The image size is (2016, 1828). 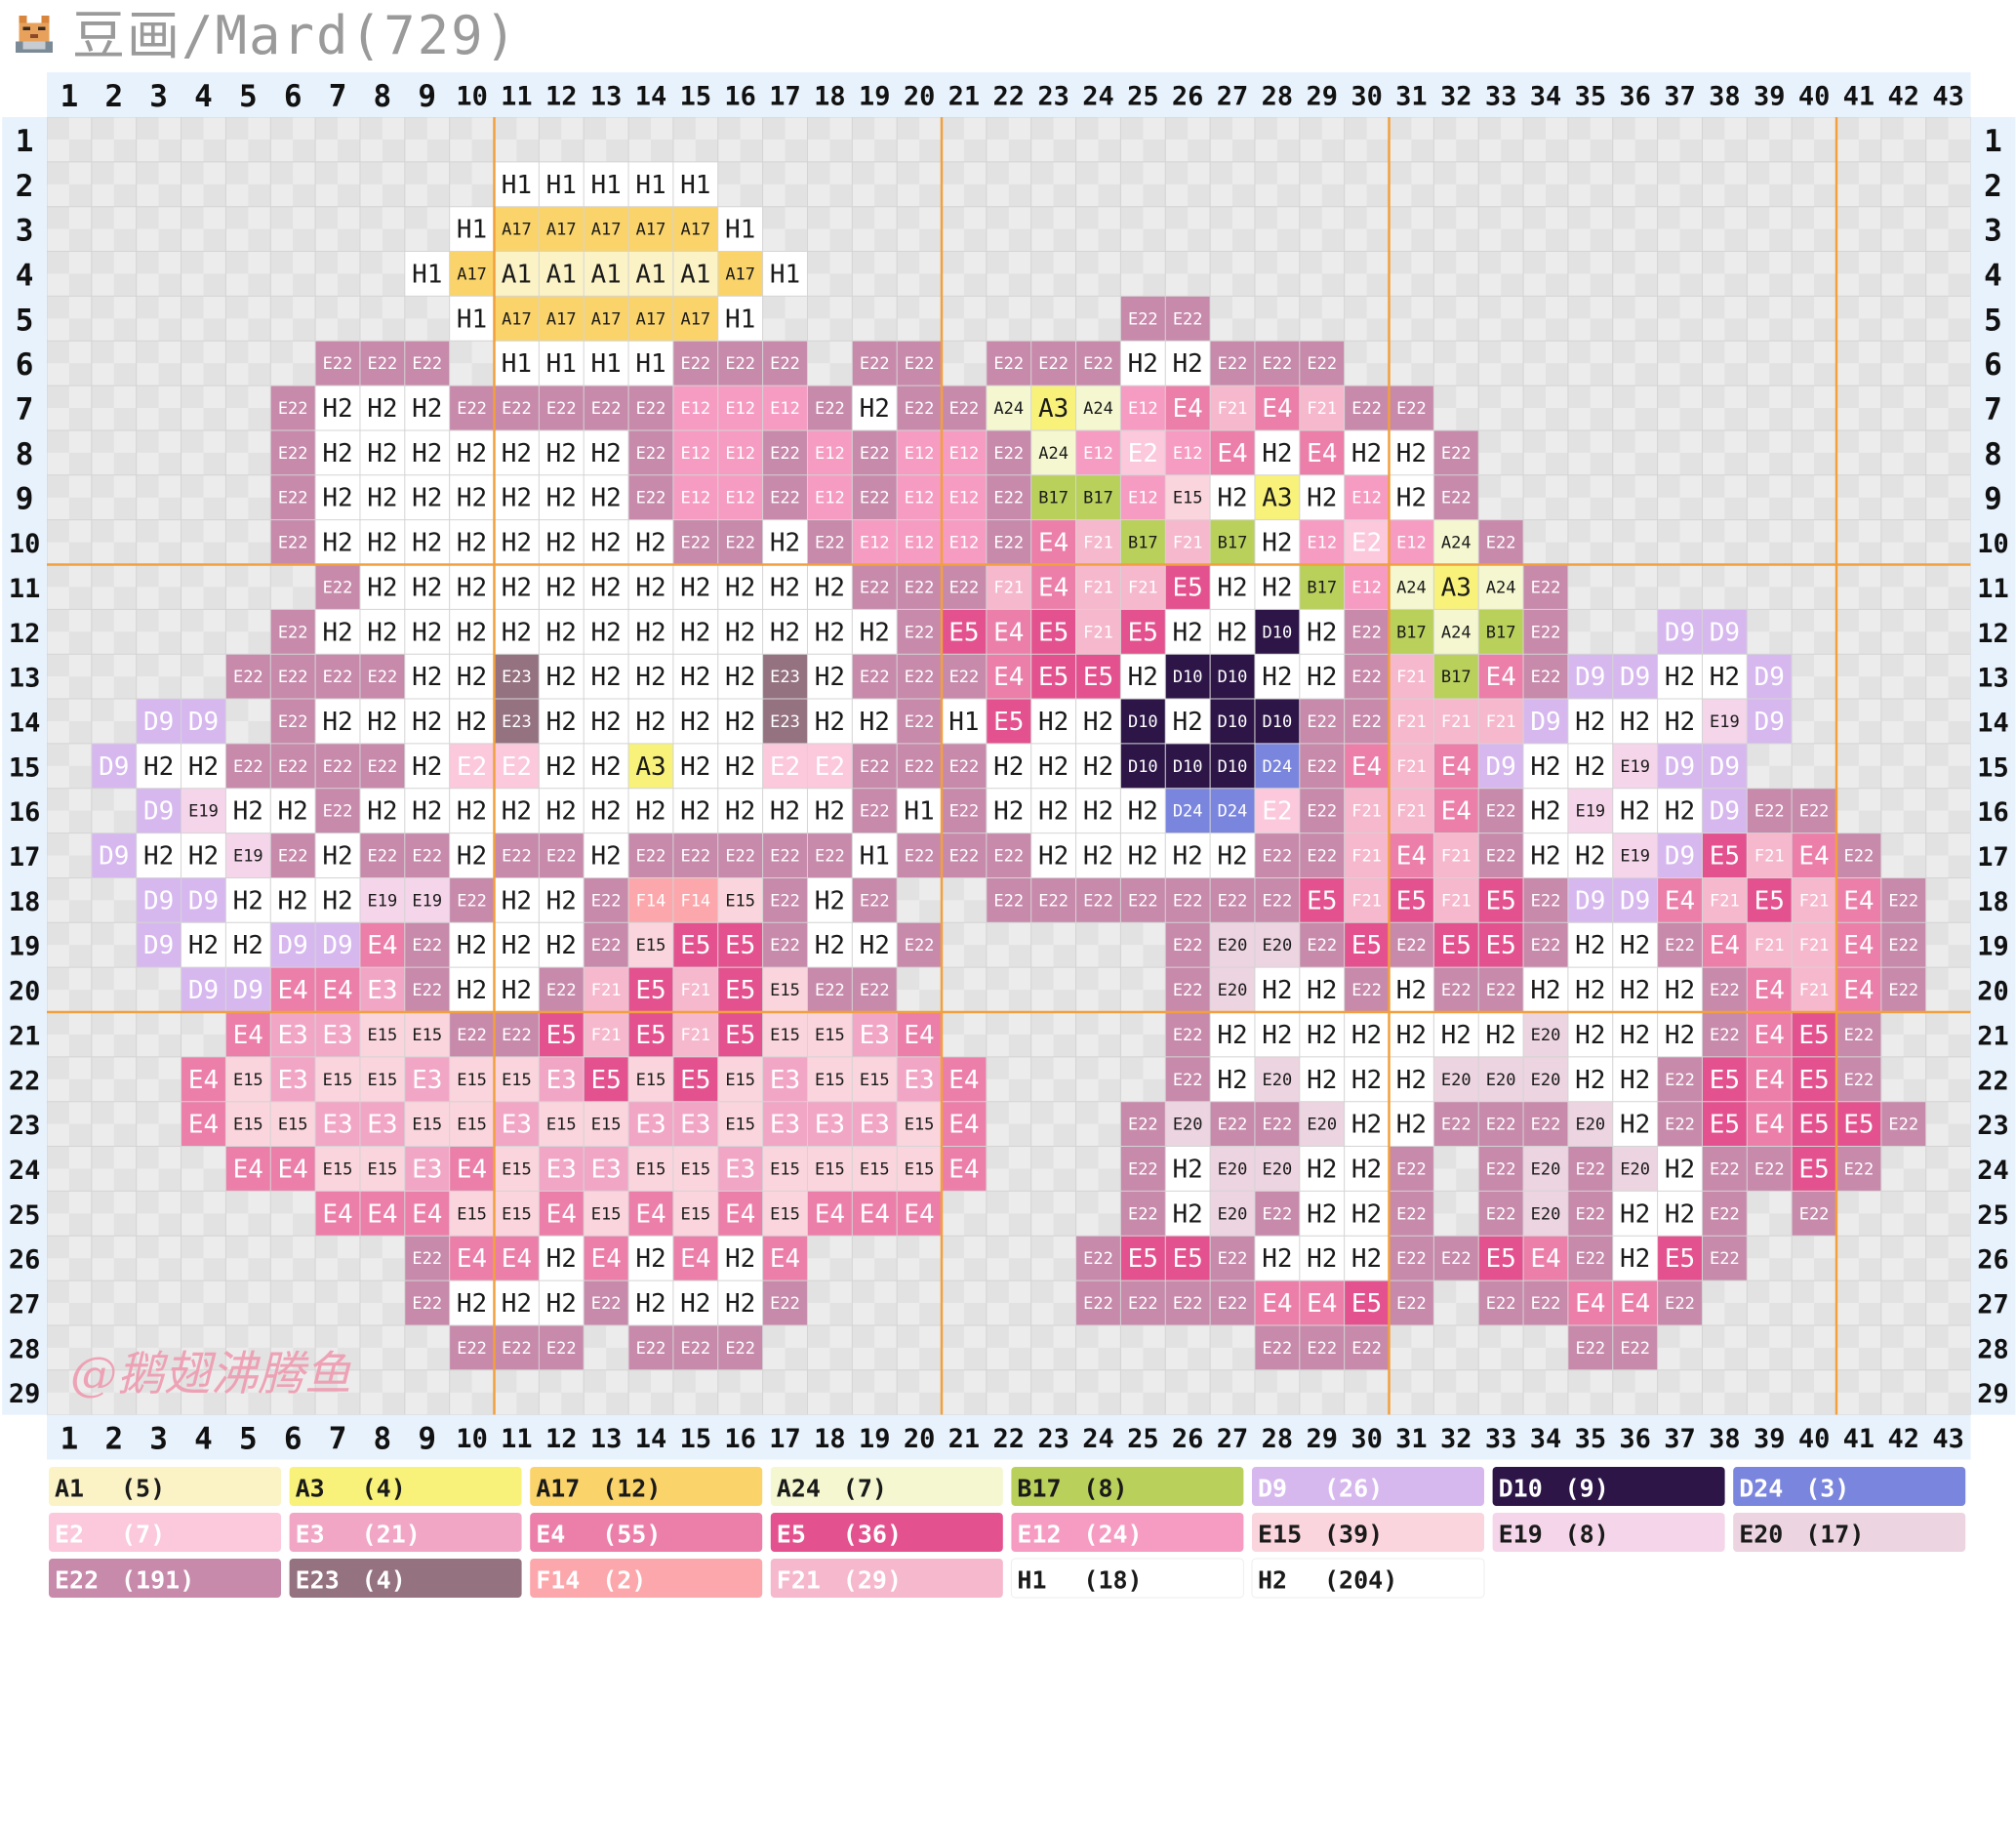 I want to click on row-number-right: 16, so click(x=1993, y=812).